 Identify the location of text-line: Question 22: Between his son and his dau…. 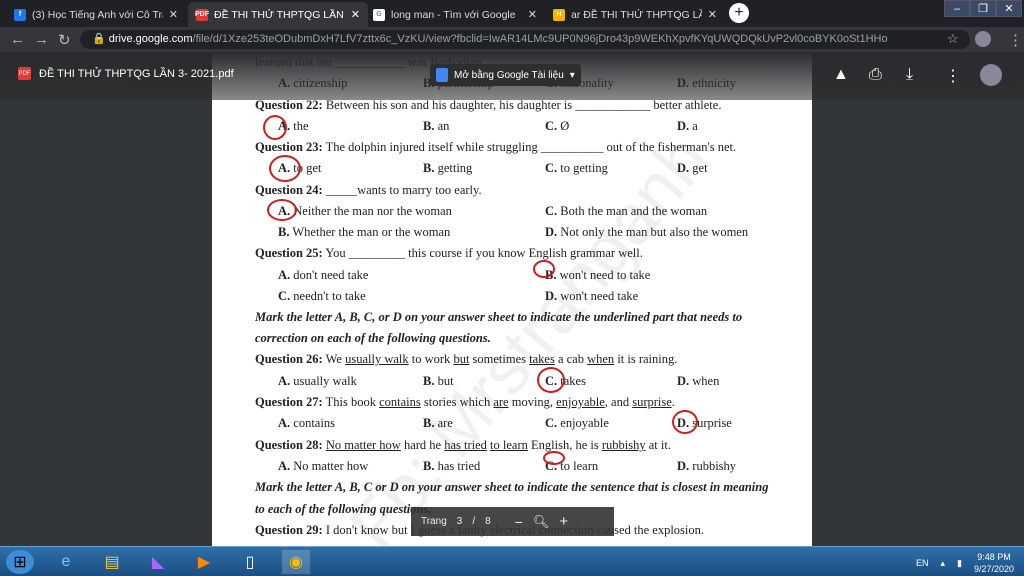
(488, 105).